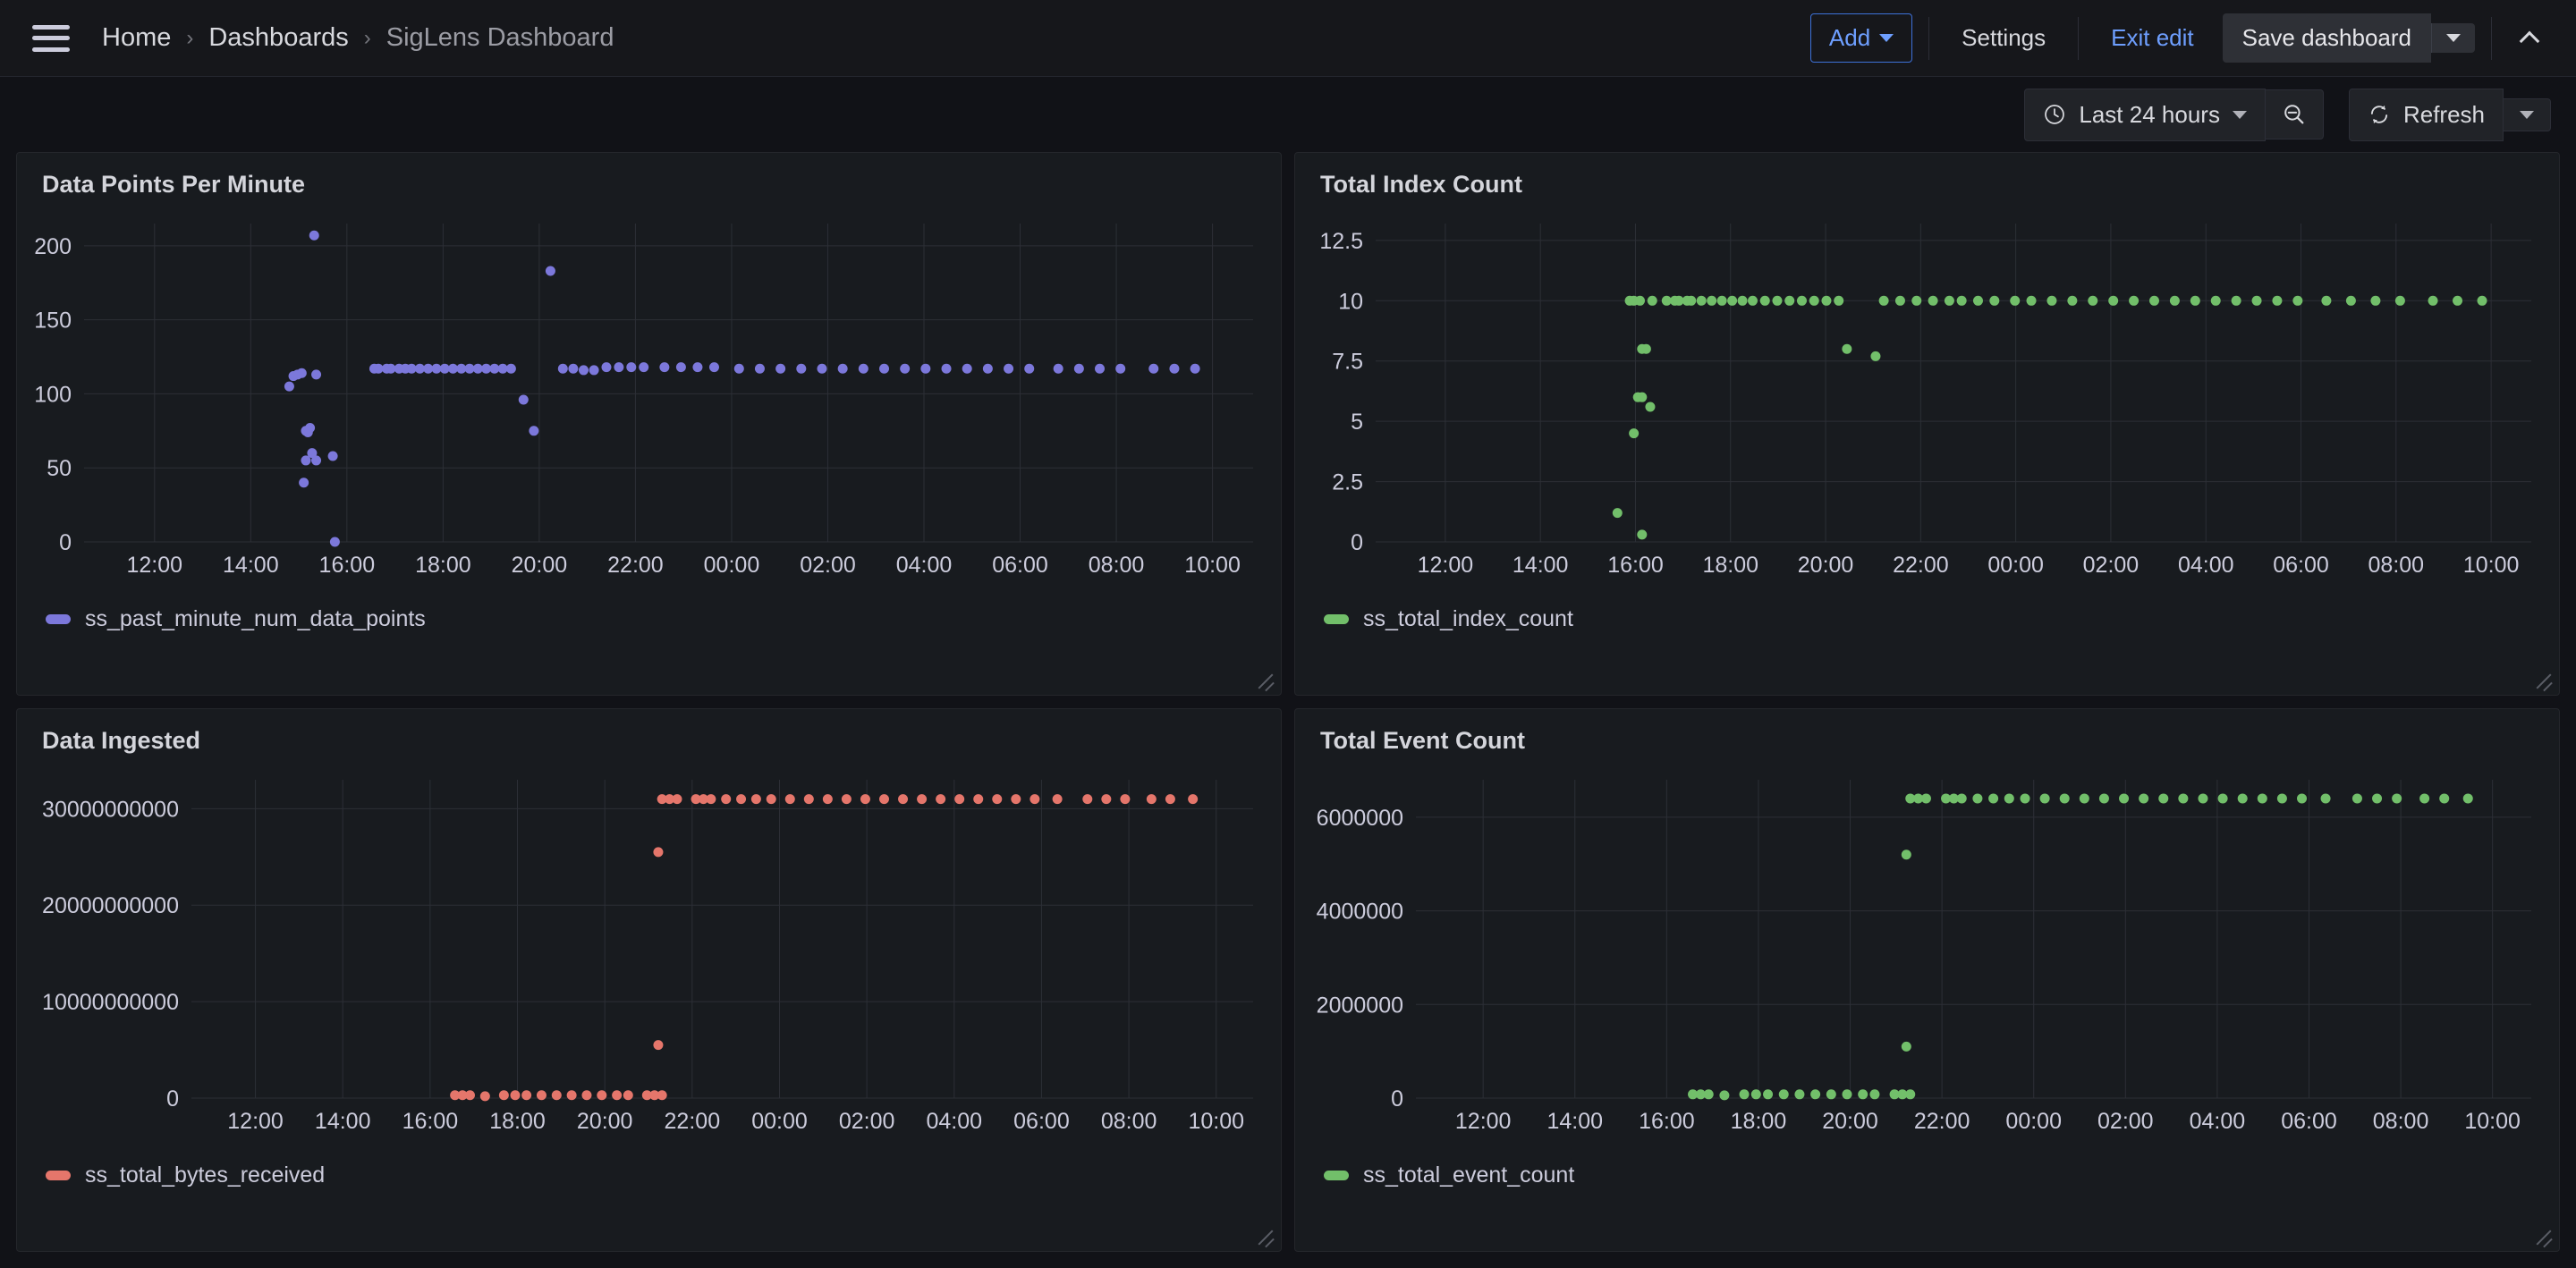  I want to click on zoom-out-time-range-button, so click(2294, 114).